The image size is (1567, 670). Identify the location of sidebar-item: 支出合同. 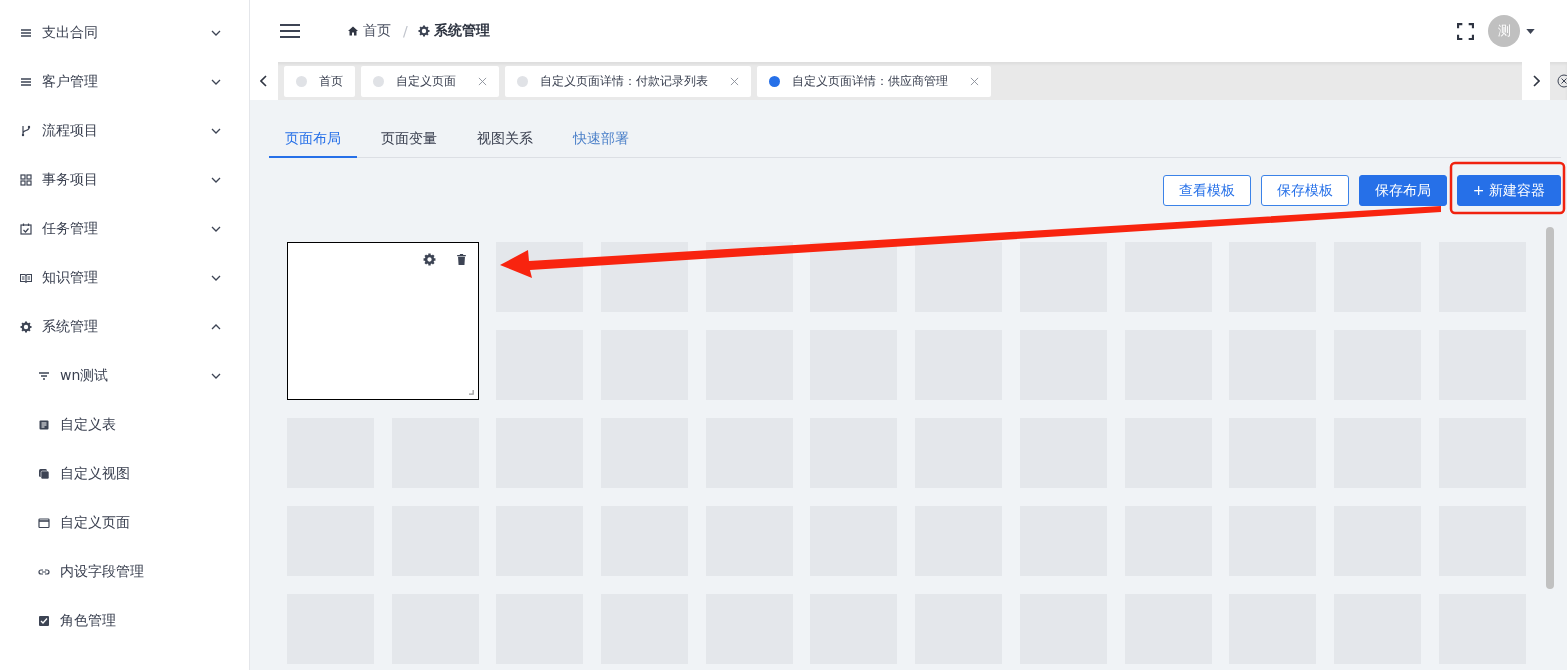
(124, 32).